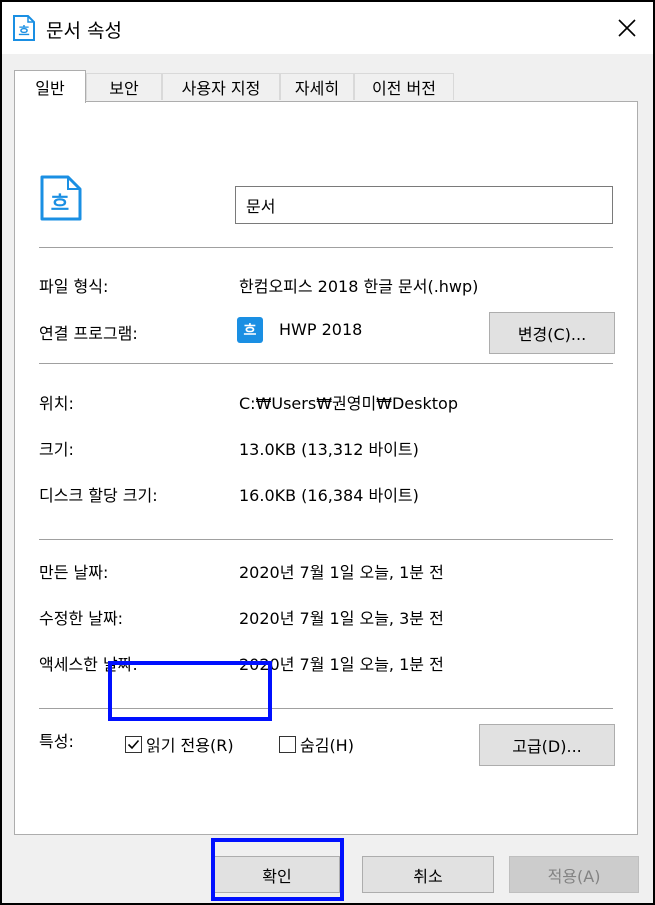 The image size is (655, 905). I want to click on readonly-checkbox: 읽기 전용(R), so click(179, 744).